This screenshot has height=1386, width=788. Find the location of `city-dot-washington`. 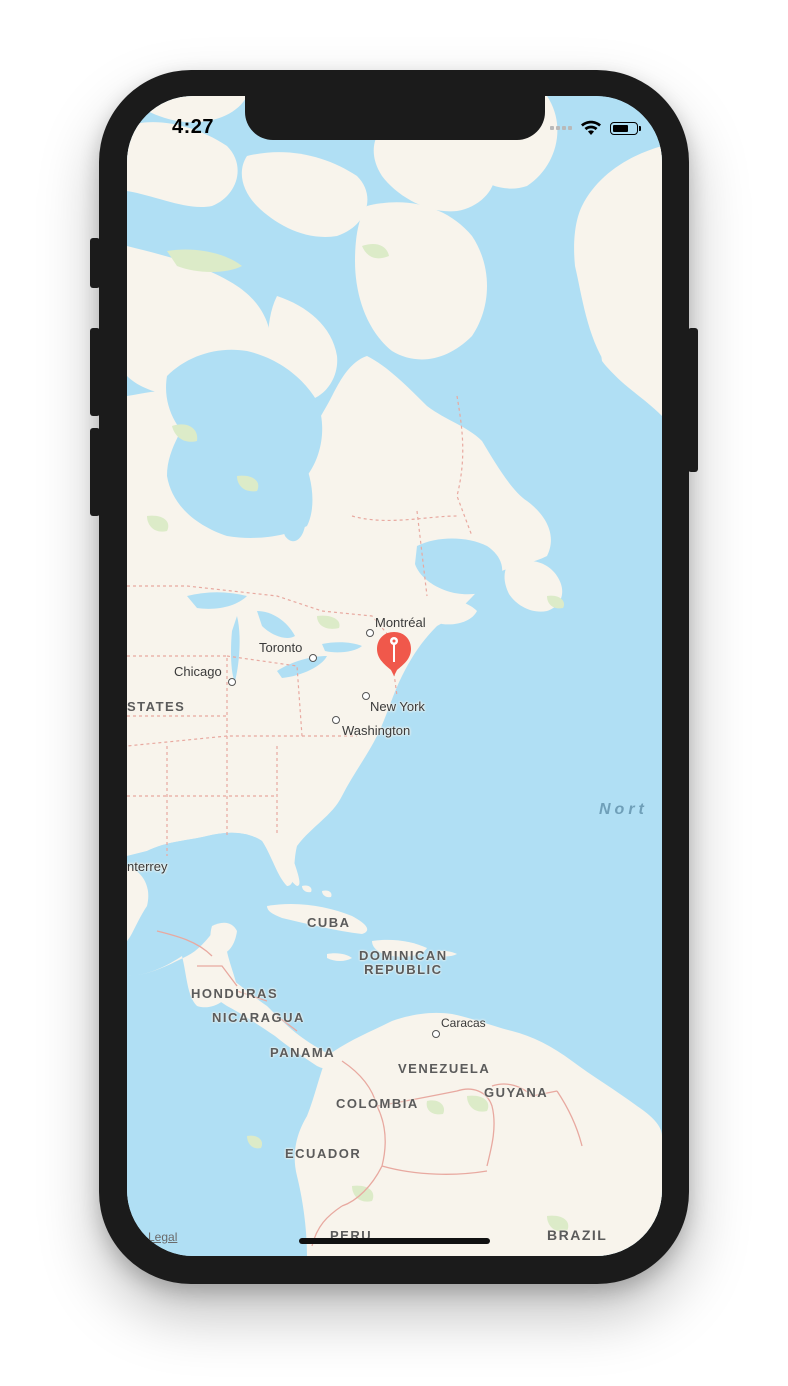

city-dot-washington is located at coordinates (336, 720).